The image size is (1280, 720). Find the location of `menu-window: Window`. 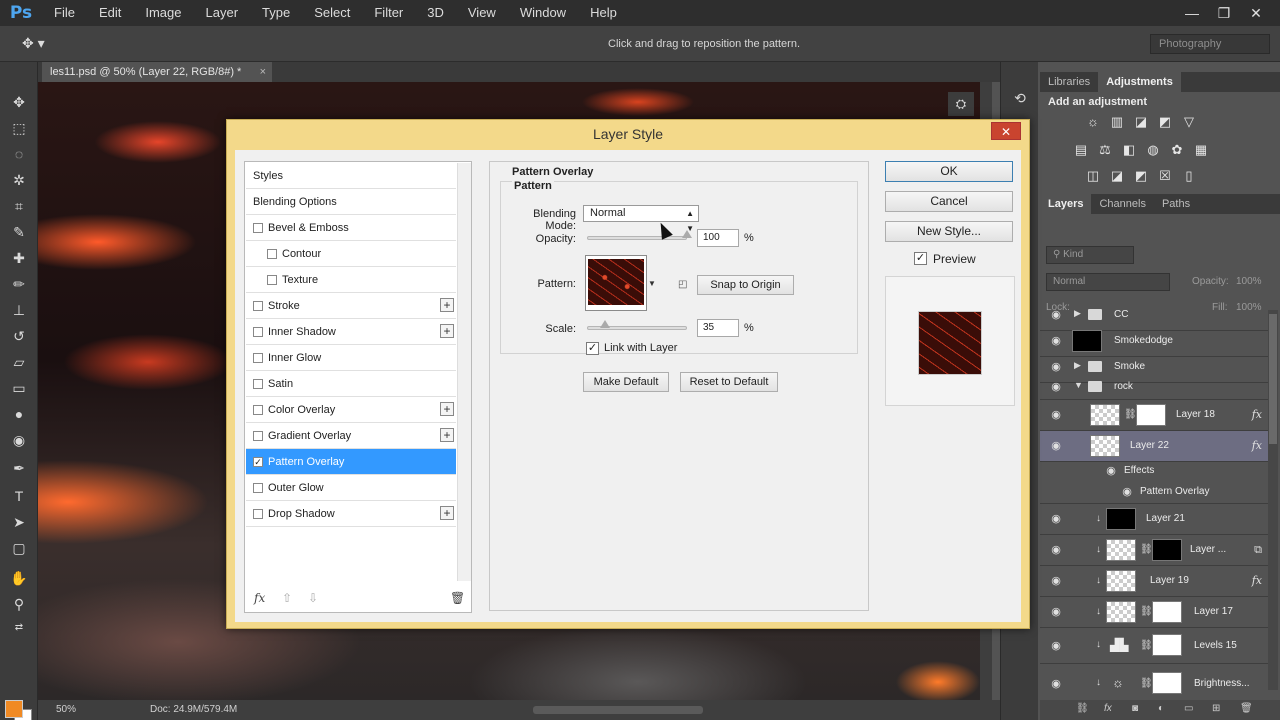

menu-window: Window is located at coordinates (543, 13).